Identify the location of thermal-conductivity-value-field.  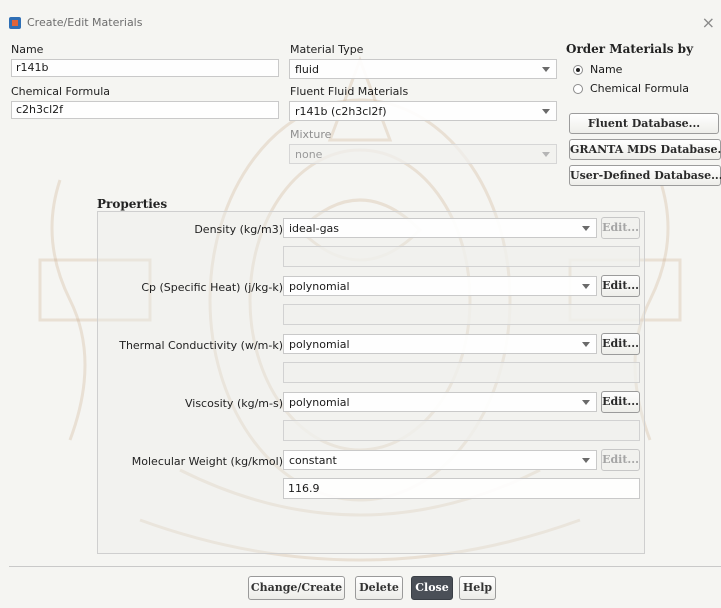
(461, 372).